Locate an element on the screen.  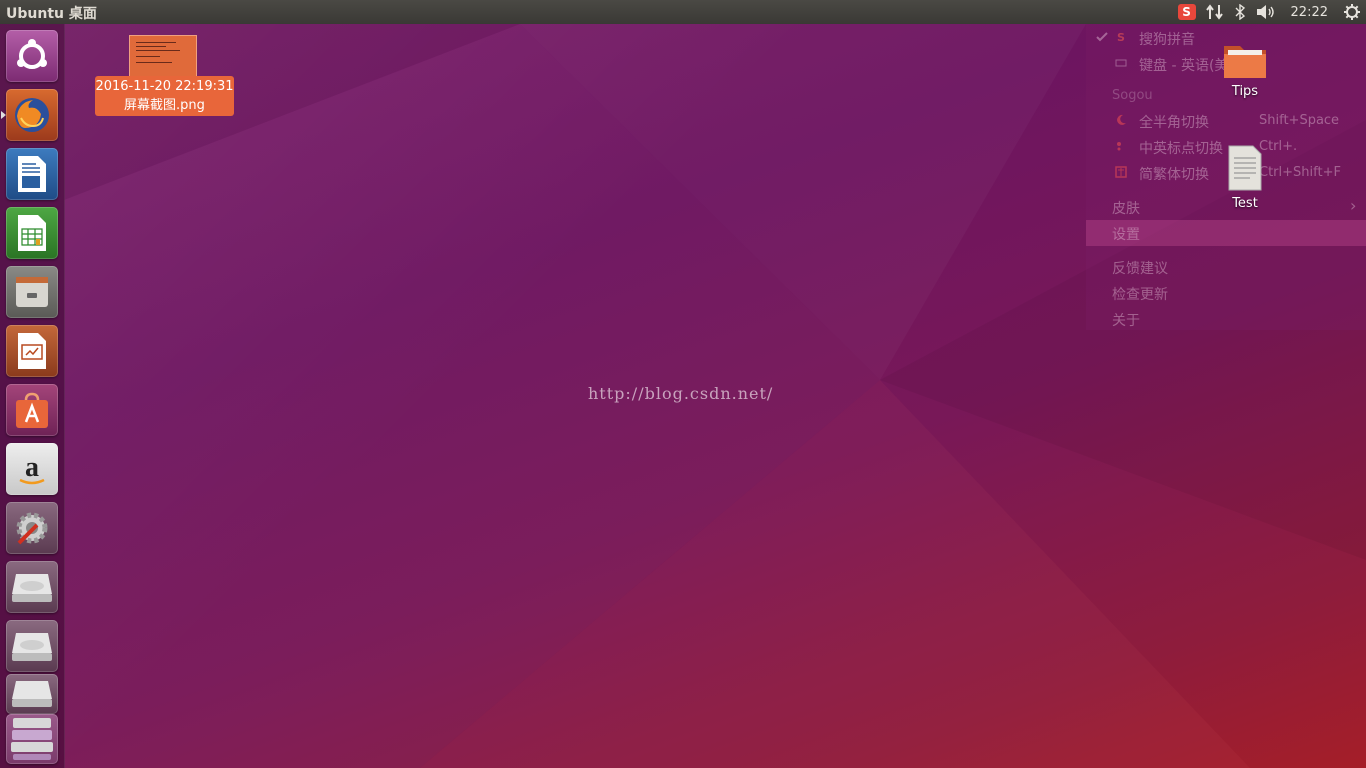
menu-label: 关于 is located at coordinates (1126, 321).